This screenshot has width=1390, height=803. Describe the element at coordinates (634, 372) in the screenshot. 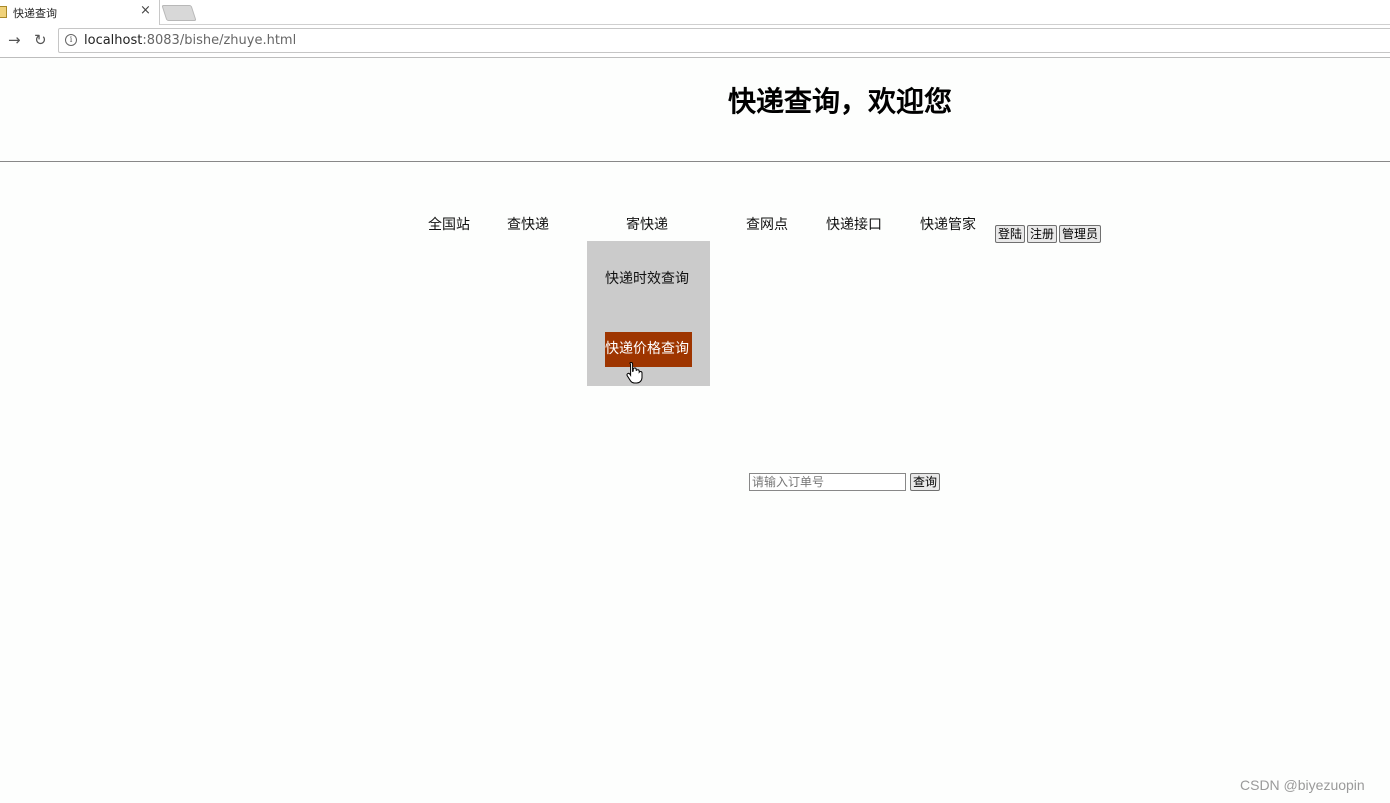

I see `hand-cursor-icon` at that location.